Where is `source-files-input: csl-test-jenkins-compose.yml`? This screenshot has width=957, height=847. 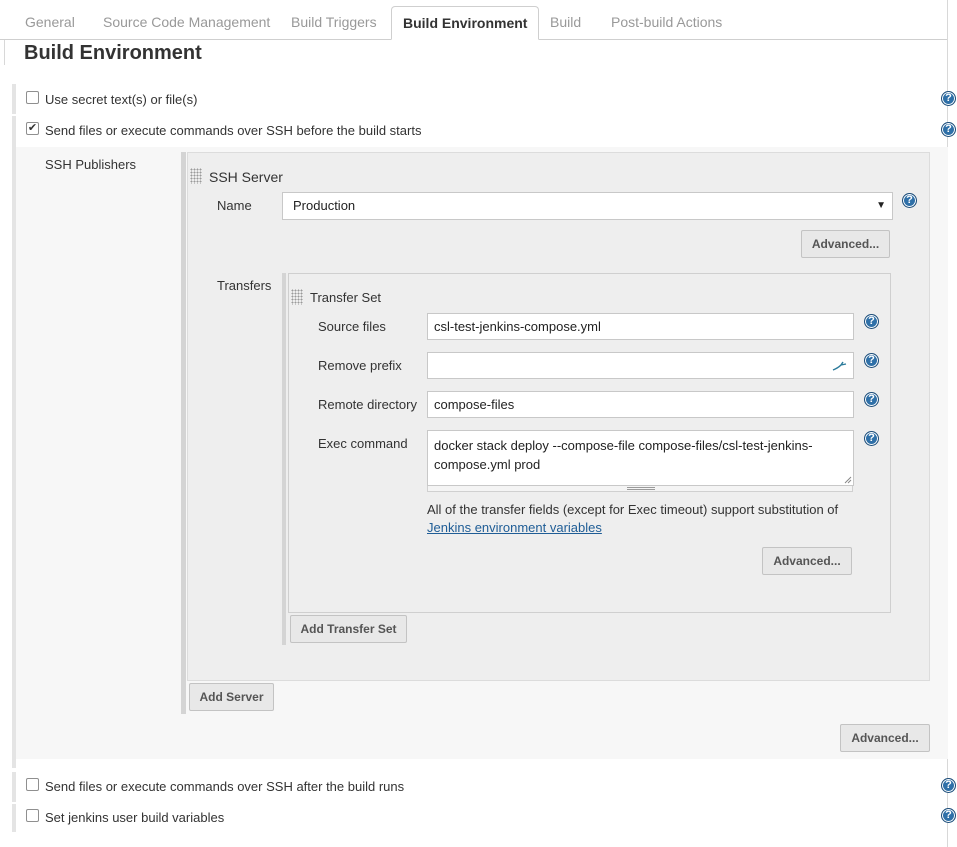
source-files-input: csl-test-jenkins-compose.yml is located at coordinates (640, 326).